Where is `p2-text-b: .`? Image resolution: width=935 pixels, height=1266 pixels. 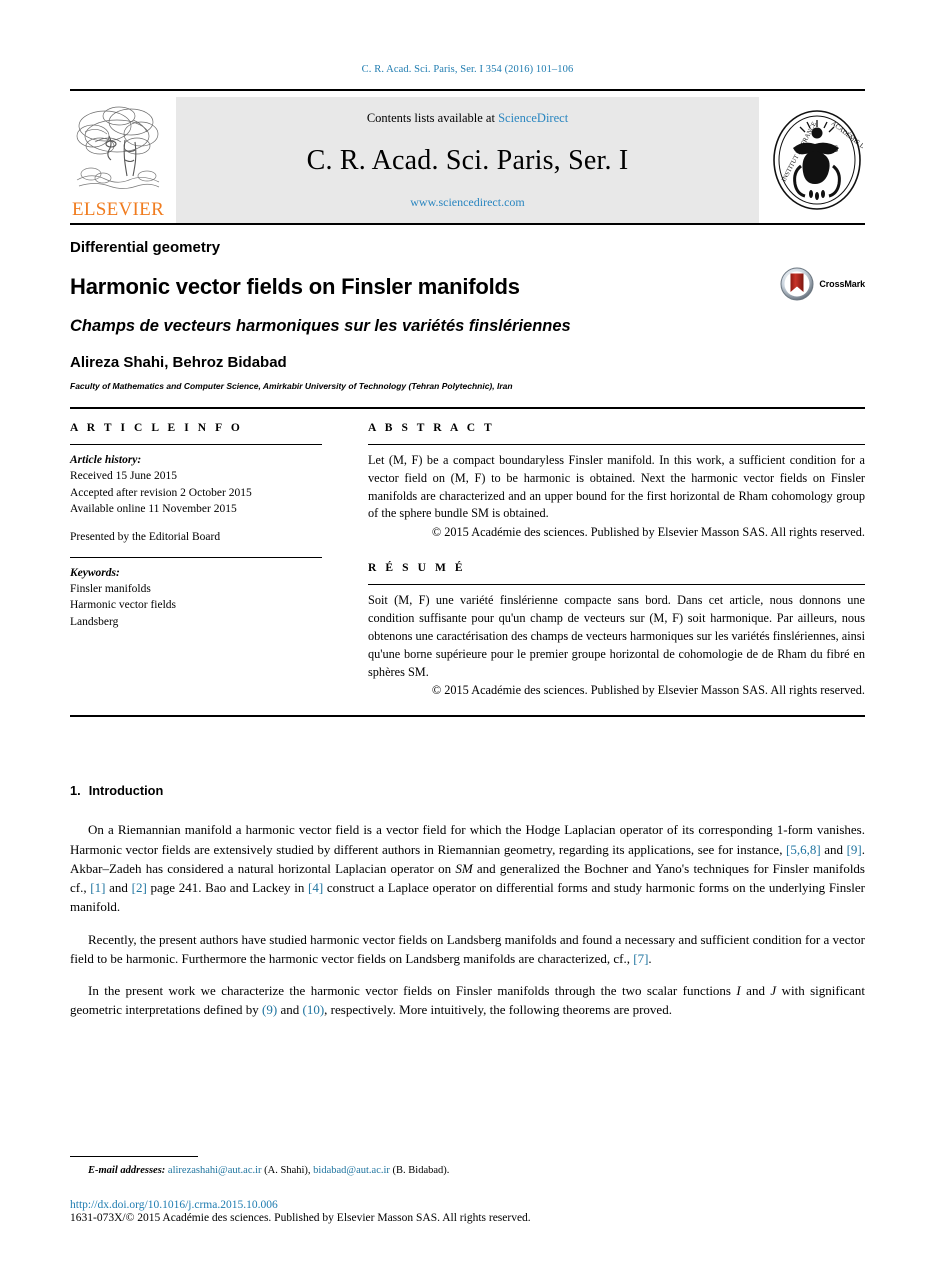
p2-text-b: . is located at coordinates (650, 958).